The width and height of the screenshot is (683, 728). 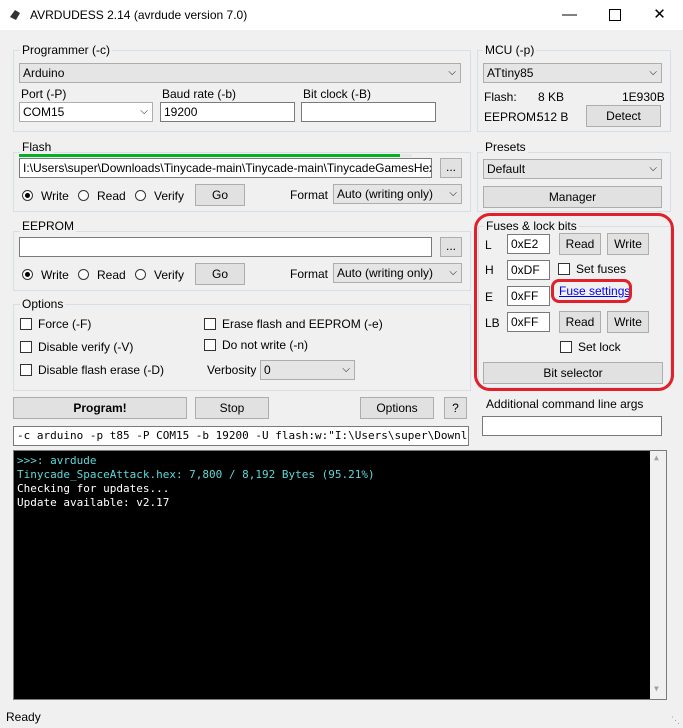 What do you see at coordinates (659, 15) in the screenshot?
I see `close-icon: ✕` at bounding box center [659, 15].